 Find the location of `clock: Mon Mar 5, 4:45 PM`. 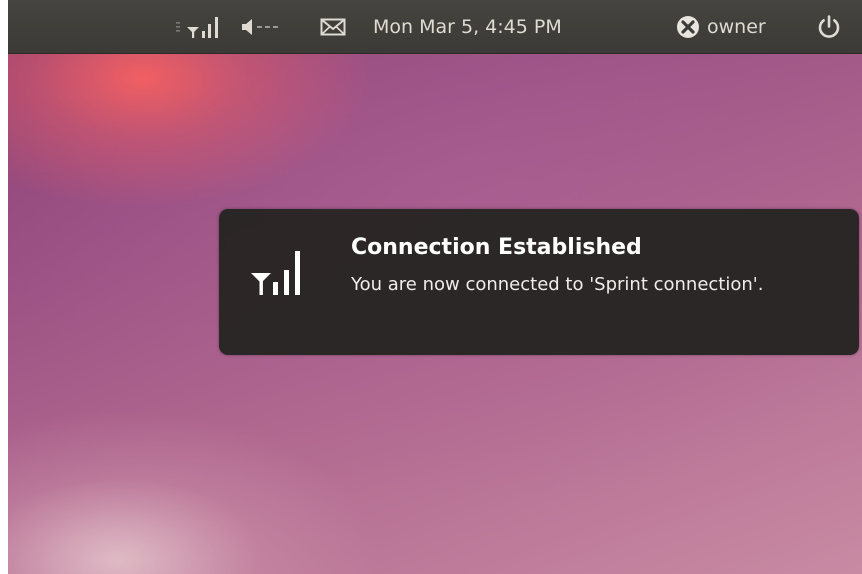

clock: Mon Mar 5, 4:45 PM is located at coordinates (467, 26).